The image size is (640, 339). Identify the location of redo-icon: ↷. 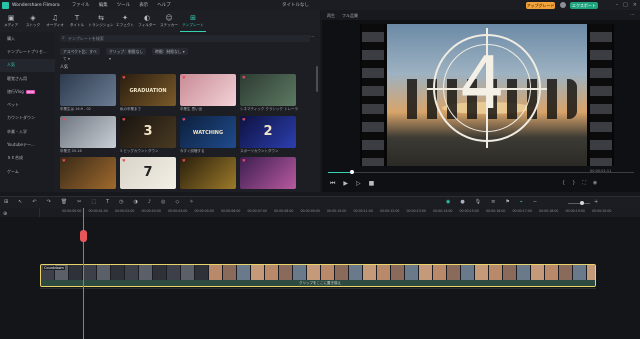
(49, 202).